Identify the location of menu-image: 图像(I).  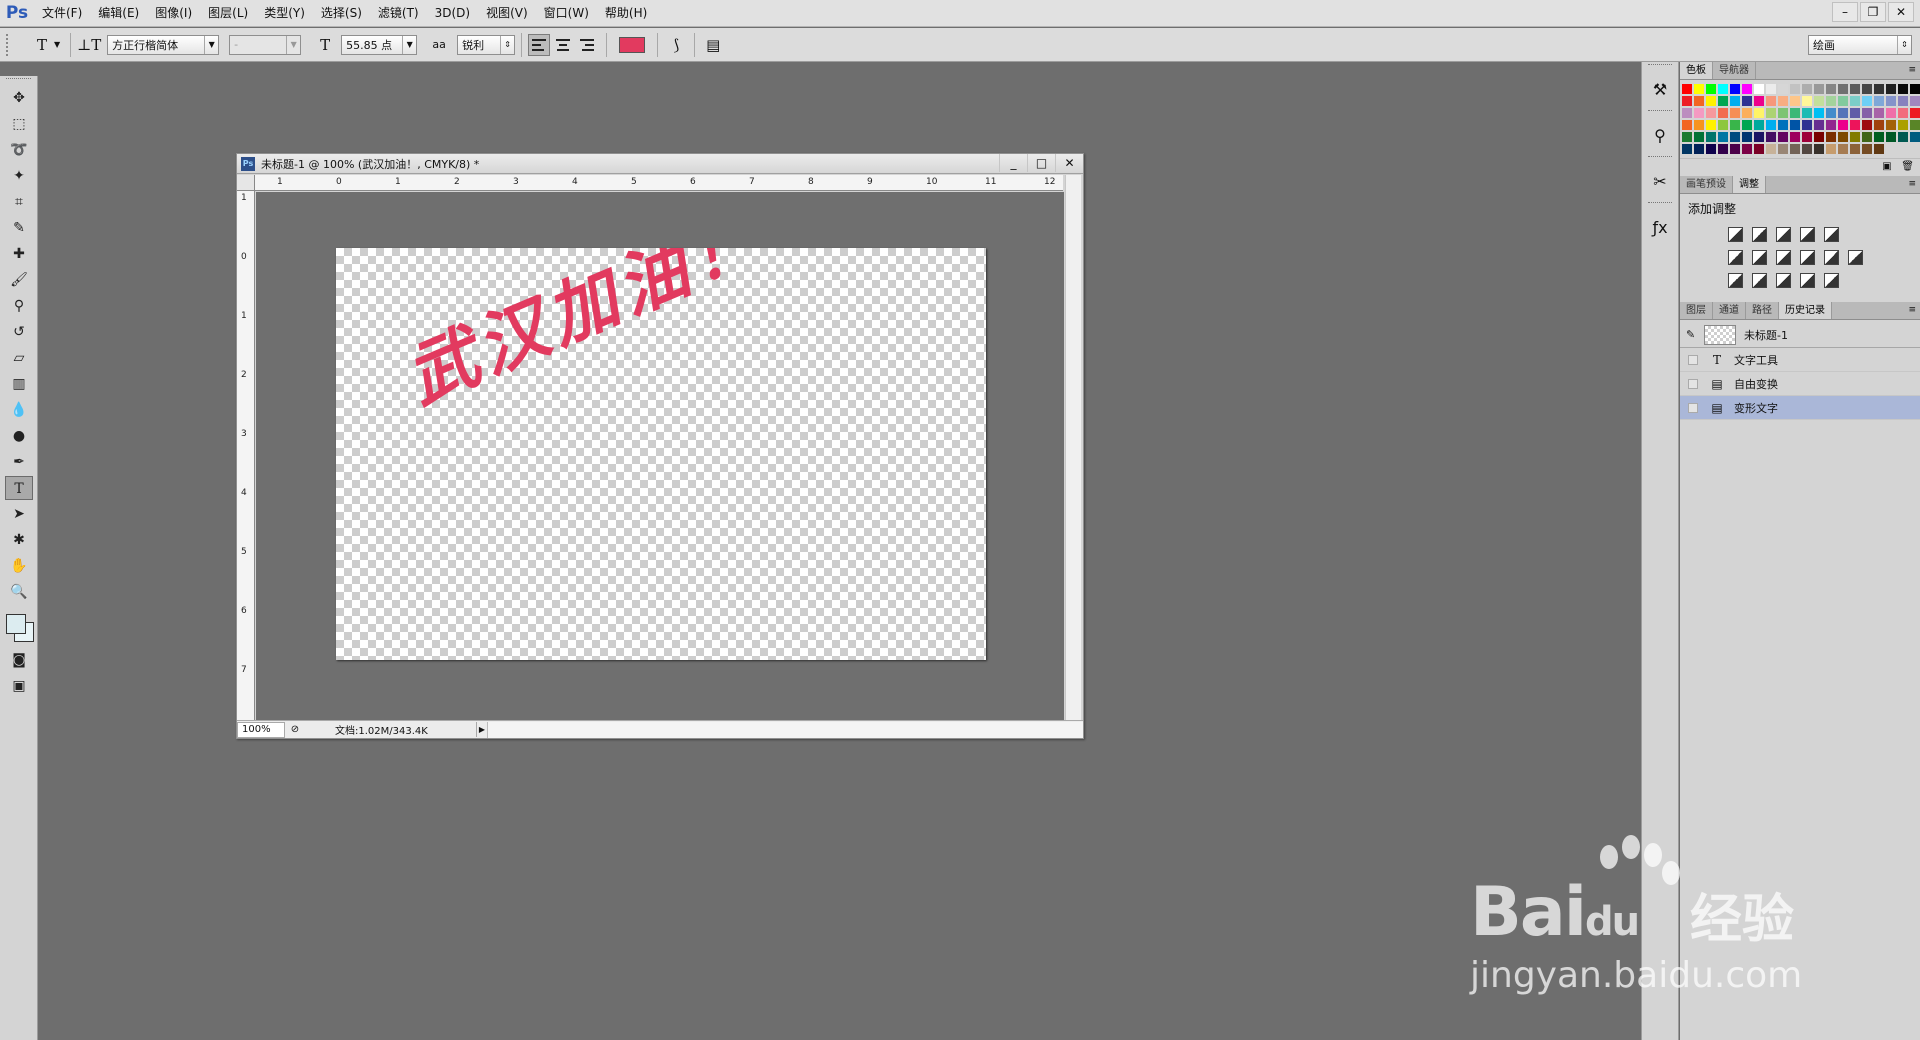
(173, 13).